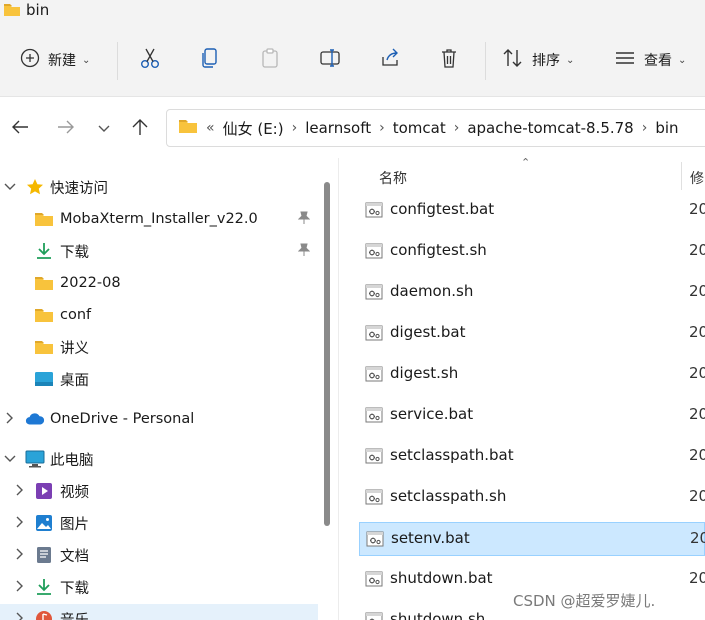 This screenshot has height=620, width=705. Describe the element at coordinates (55, 60) in the screenshot. I see `new-button: 新建 ⌄` at that location.